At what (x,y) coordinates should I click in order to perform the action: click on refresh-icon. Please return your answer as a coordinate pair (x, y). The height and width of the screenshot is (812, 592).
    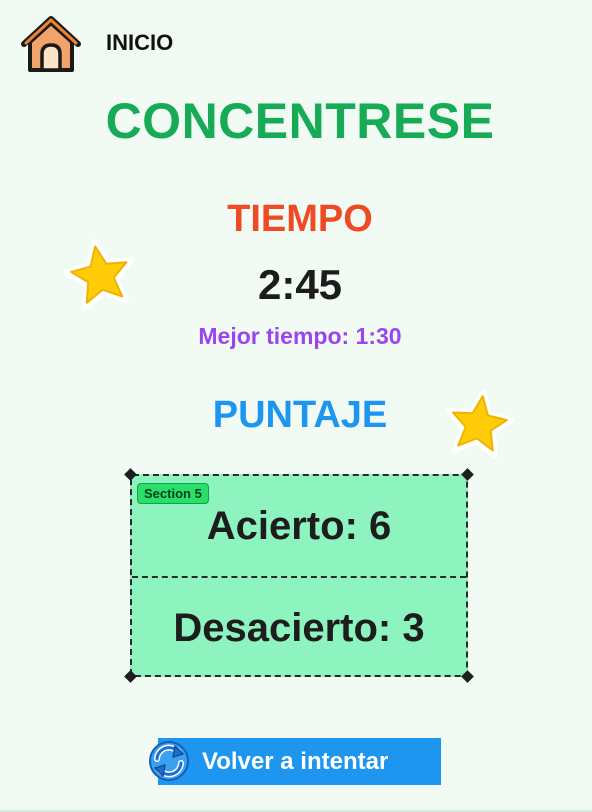
    Looking at the image, I should click on (169, 761).